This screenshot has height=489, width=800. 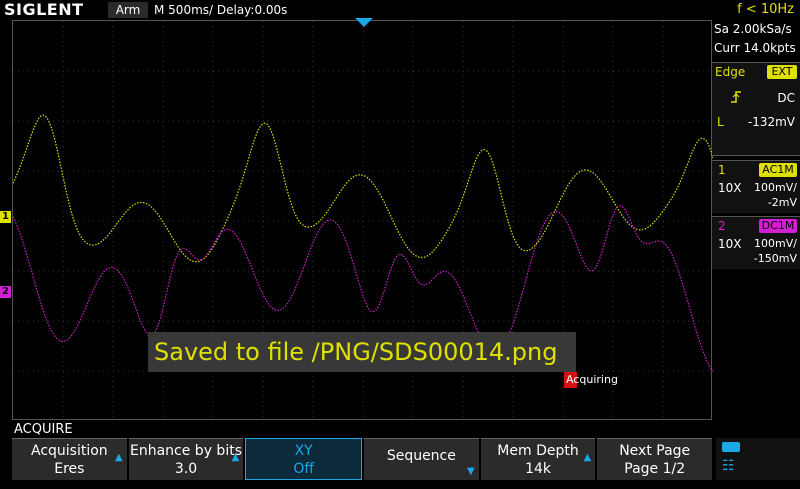 What do you see at coordinates (538, 451) in the screenshot?
I see `softkey-label: Mem Depth` at bounding box center [538, 451].